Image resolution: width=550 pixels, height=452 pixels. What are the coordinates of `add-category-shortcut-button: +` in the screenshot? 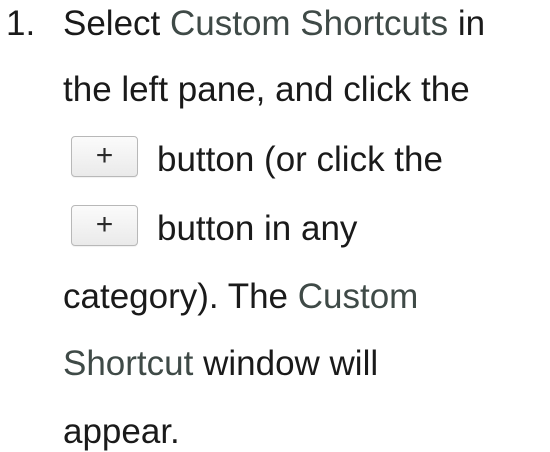 It's located at (104, 225).